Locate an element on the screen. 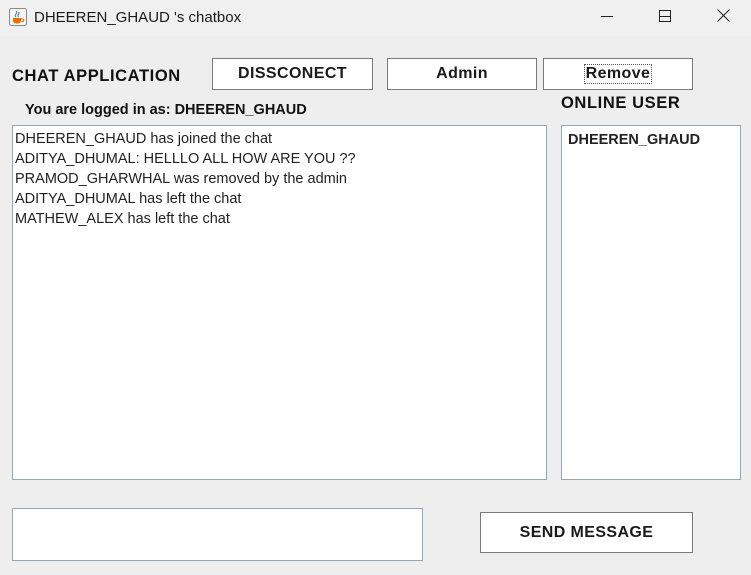  online-user-item: DHEEREN_GHAUD is located at coordinates (651, 140).